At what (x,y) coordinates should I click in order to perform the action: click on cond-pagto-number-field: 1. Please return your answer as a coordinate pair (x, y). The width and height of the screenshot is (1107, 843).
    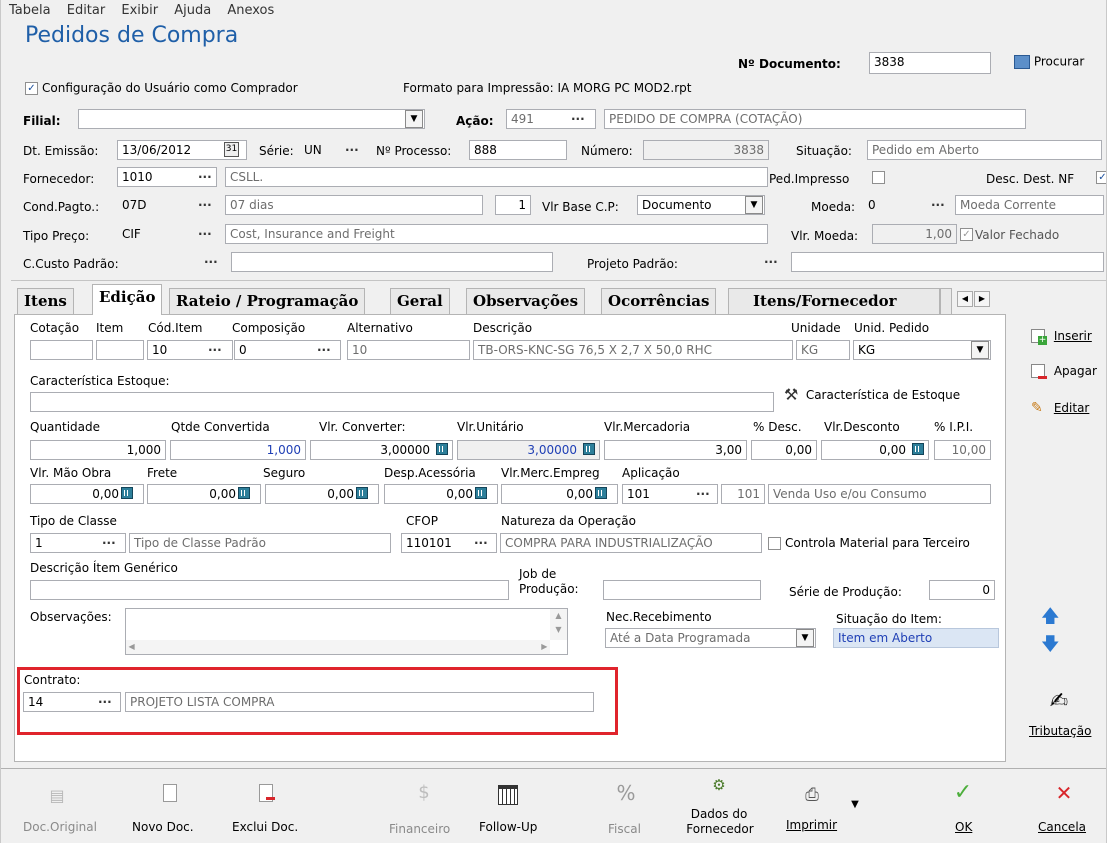
    Looking at the image, I should click on (513, 205).